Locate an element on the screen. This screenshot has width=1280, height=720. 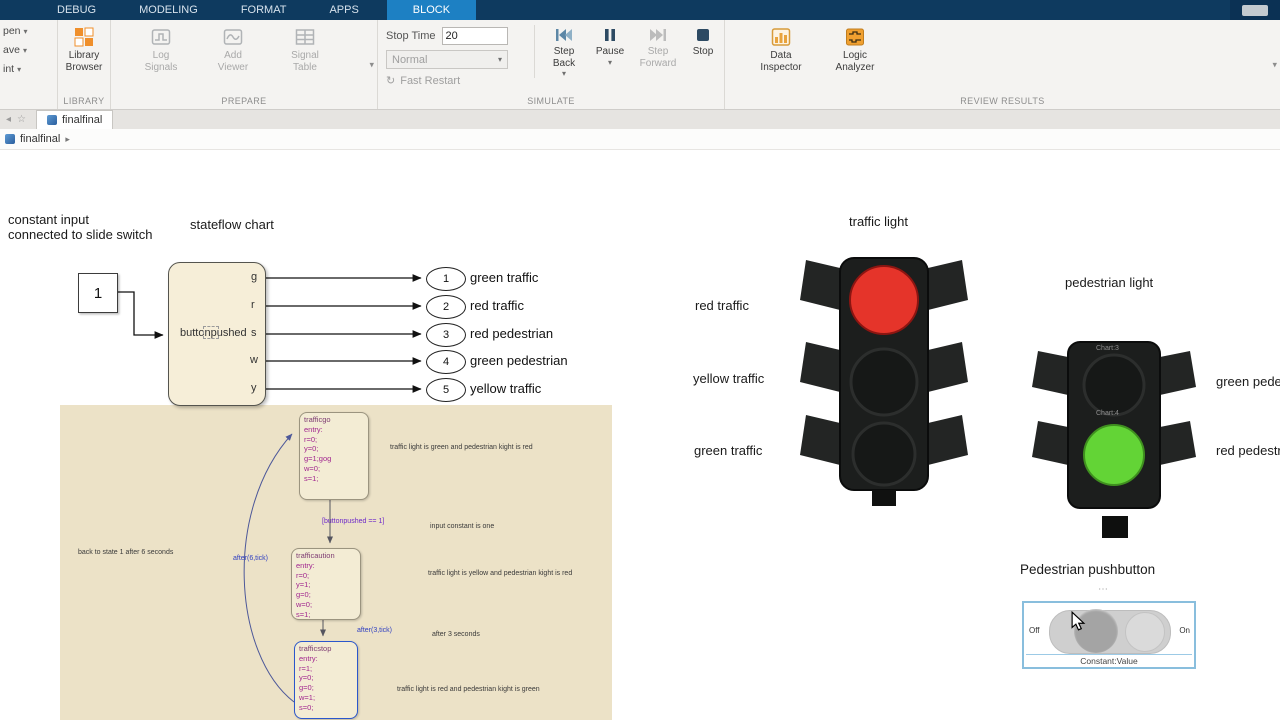
signal-table-label: Signal Table is located at coordinates (305, 61).